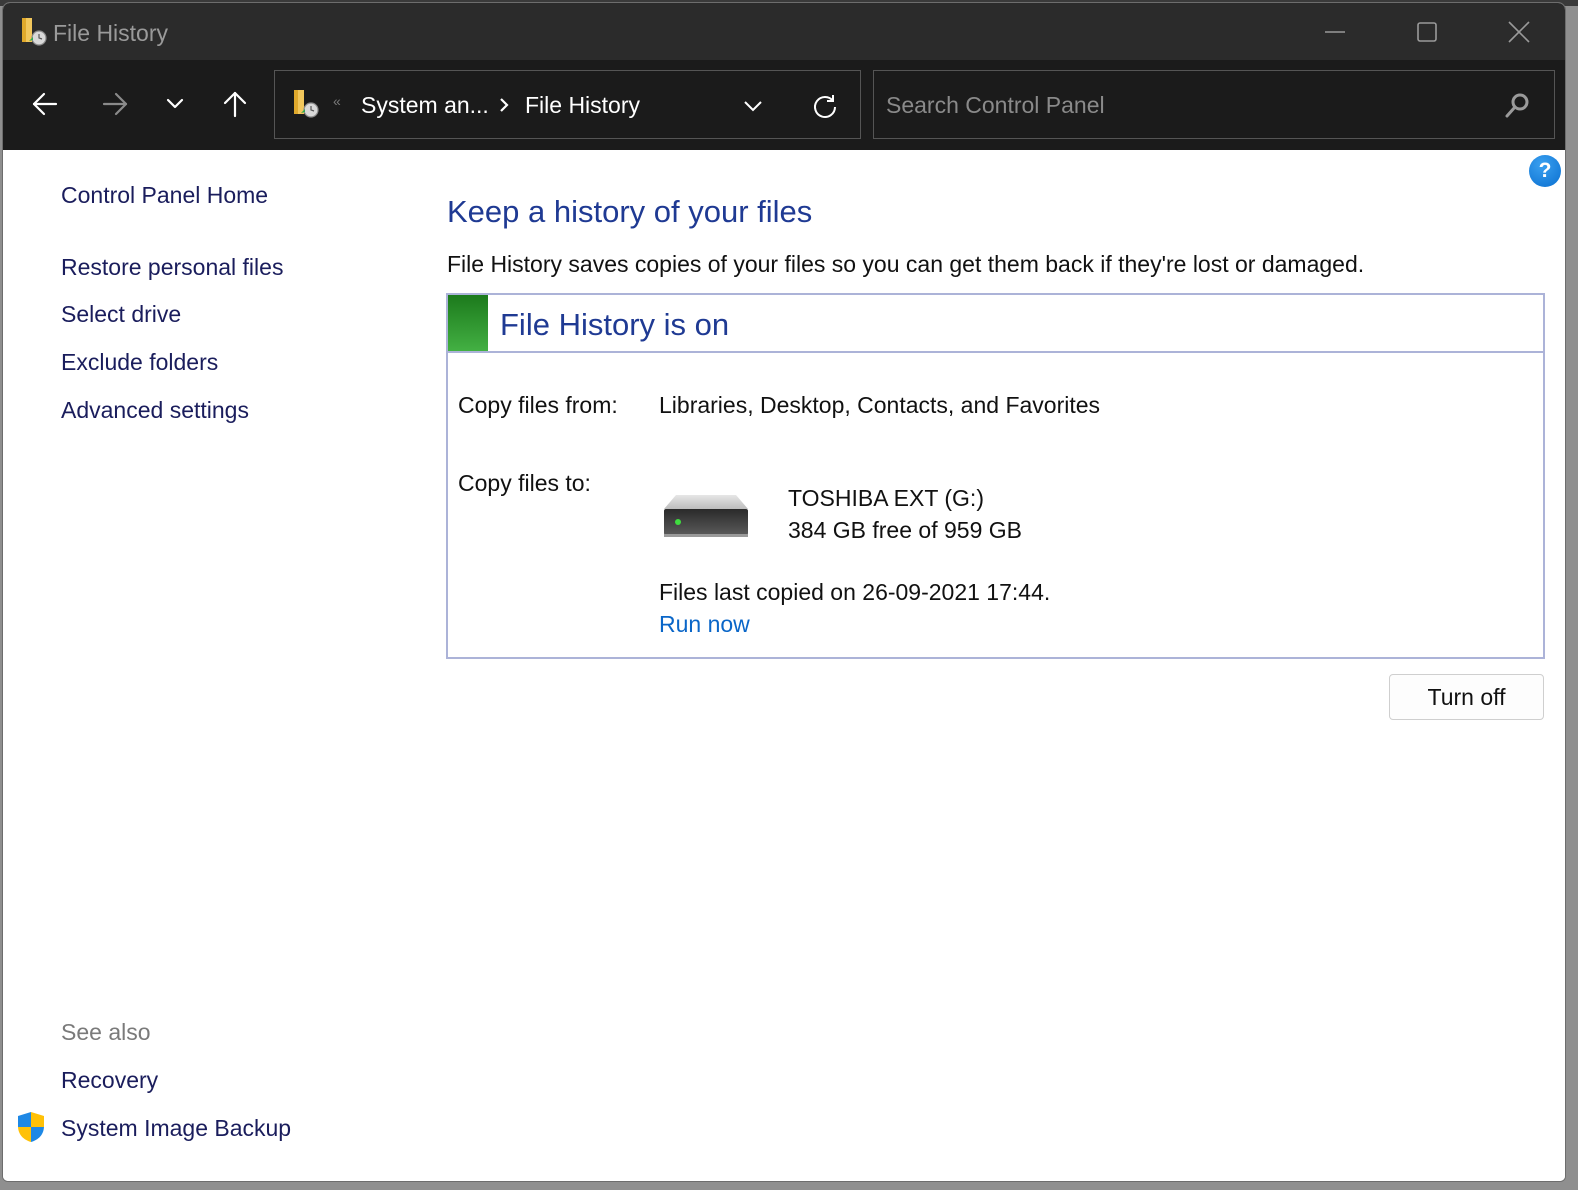  I want to click on see-also-heading: See also, so click(106, 1032).